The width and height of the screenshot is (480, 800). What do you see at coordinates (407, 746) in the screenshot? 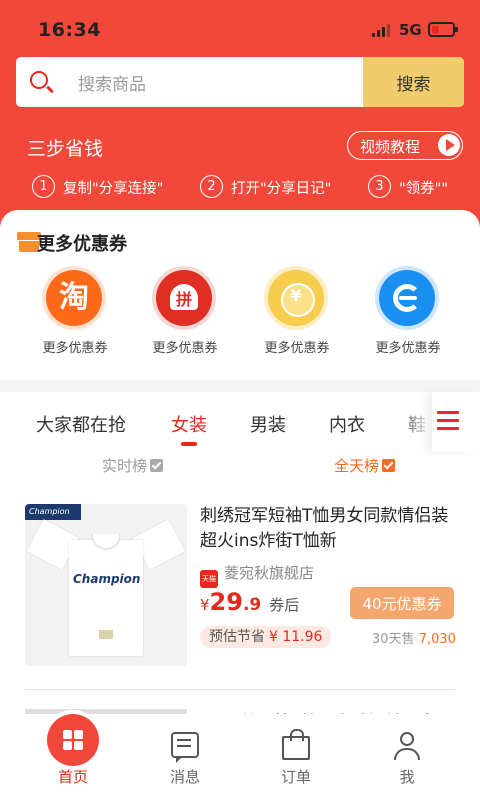
I see `user-icon` at bounding box center [407, 746].